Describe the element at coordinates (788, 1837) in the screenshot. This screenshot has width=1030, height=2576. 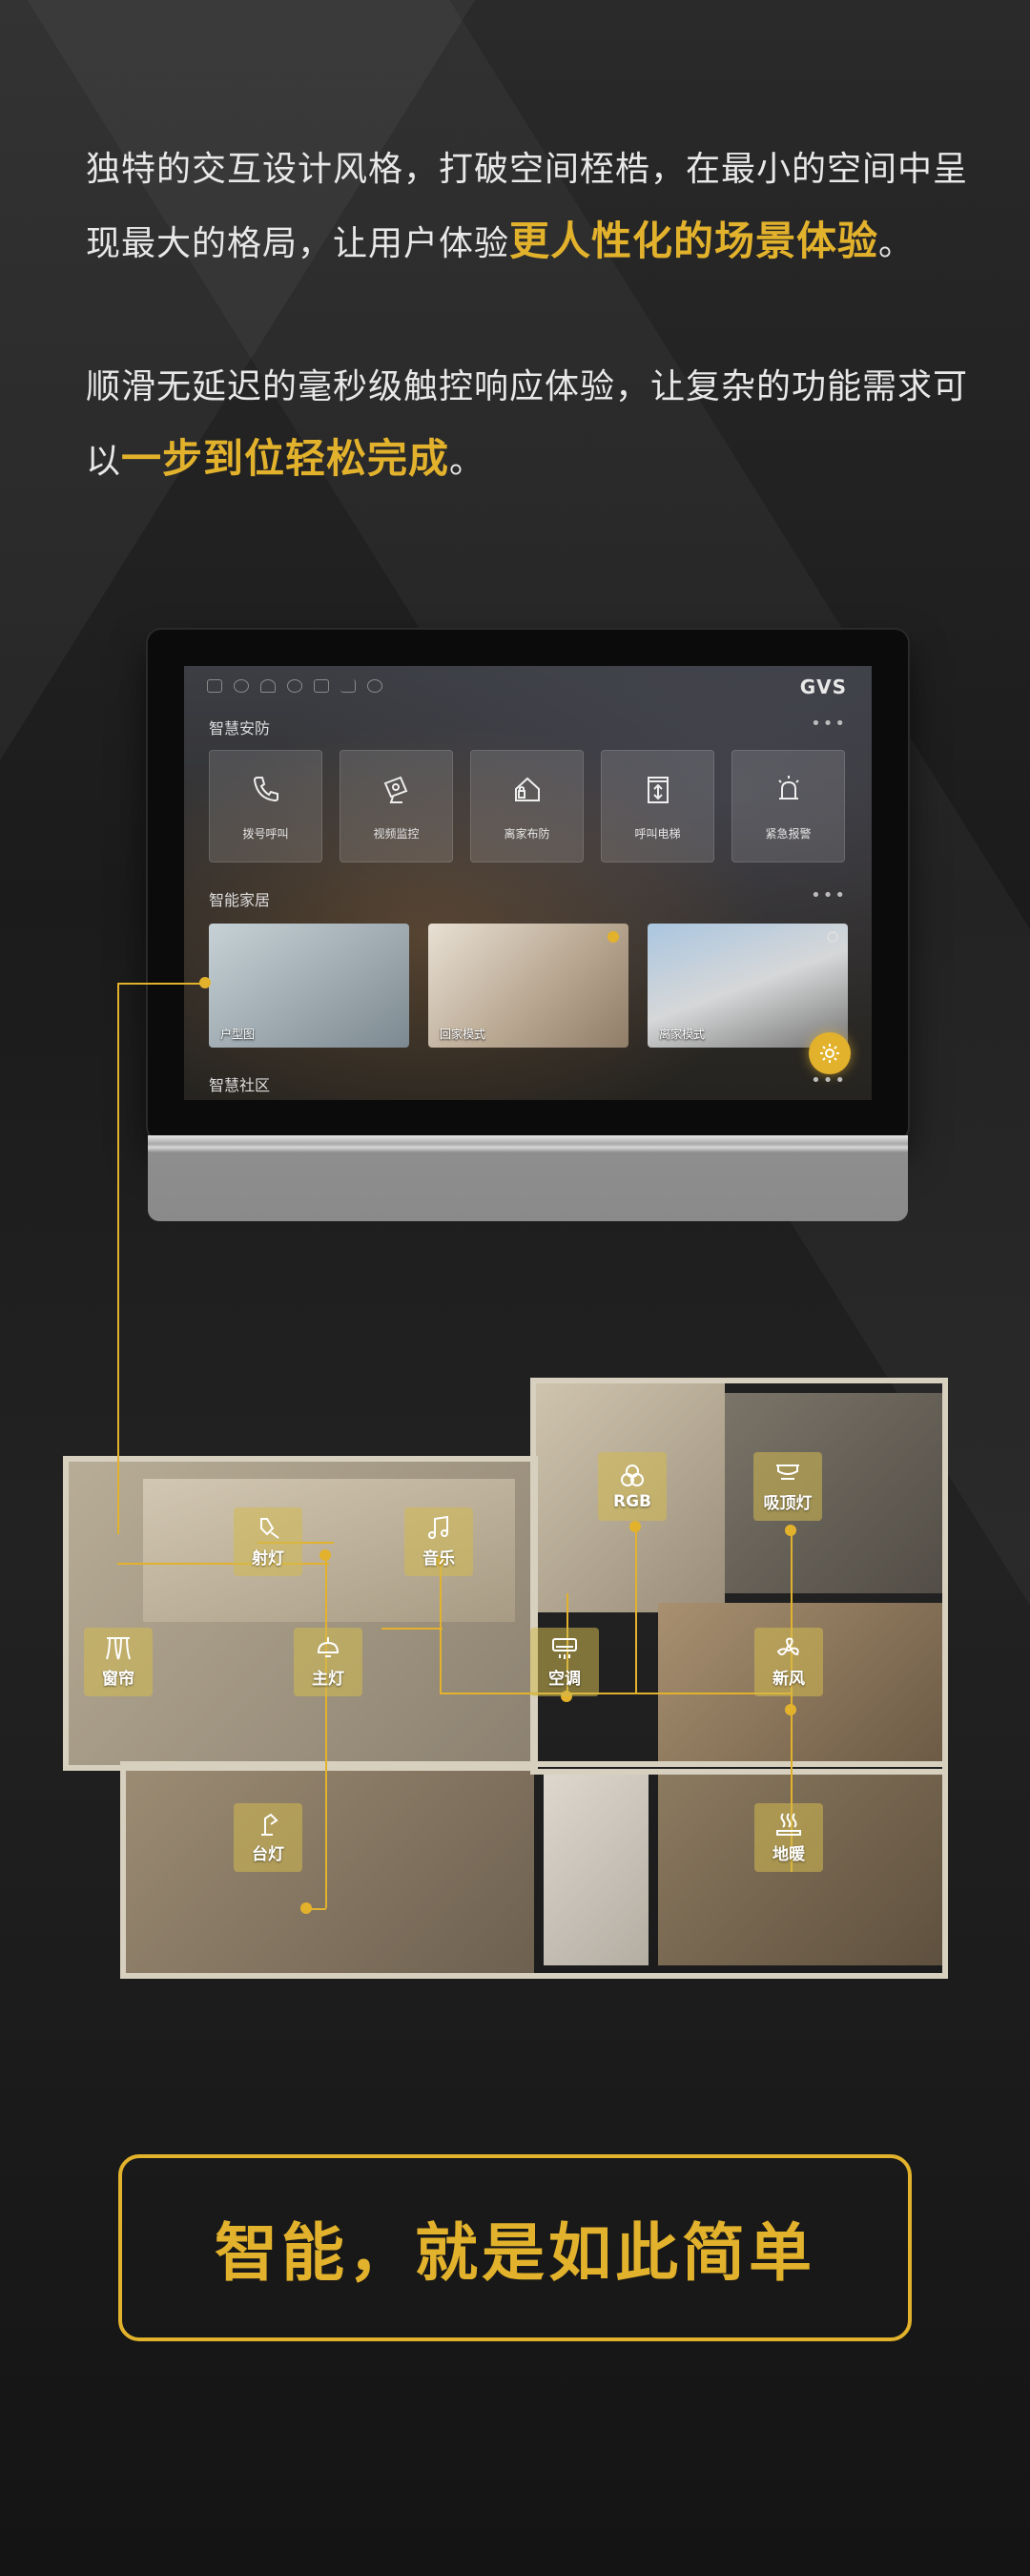
I see `control-floor-heating: 地暖` at that location.